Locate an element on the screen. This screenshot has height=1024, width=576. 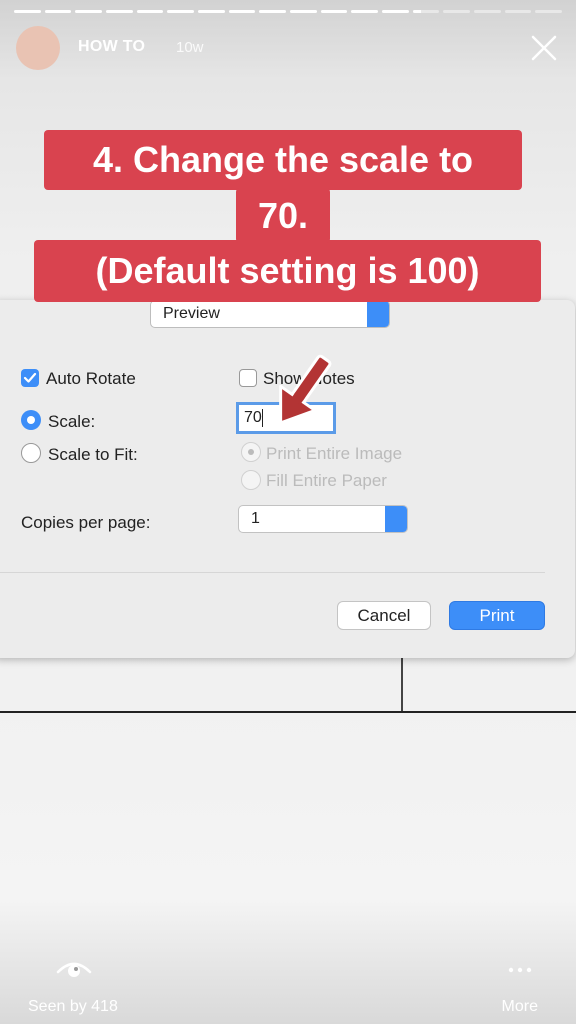
username: HOW TO is located at coordinates (111, 47).